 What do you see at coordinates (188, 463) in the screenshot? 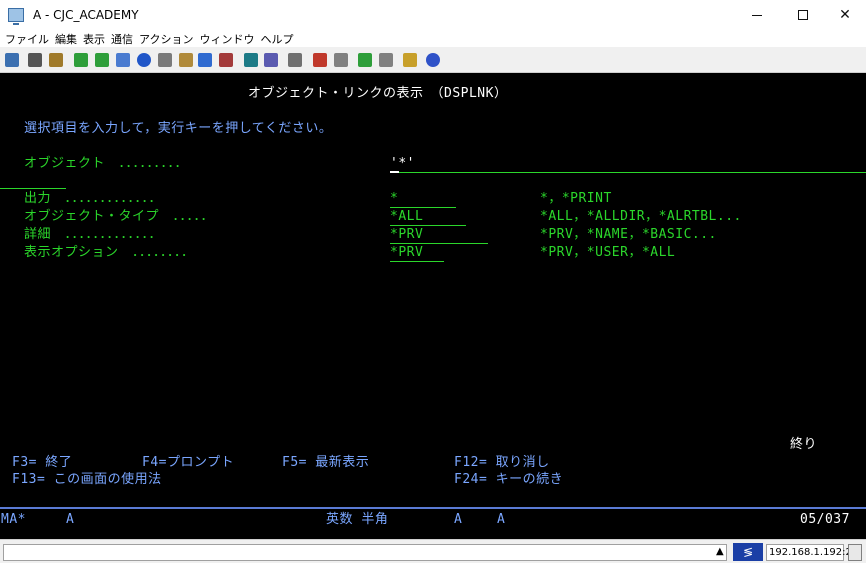
I see `fkey-f4: F4=プロンプト` at bounding box center [188, 463].